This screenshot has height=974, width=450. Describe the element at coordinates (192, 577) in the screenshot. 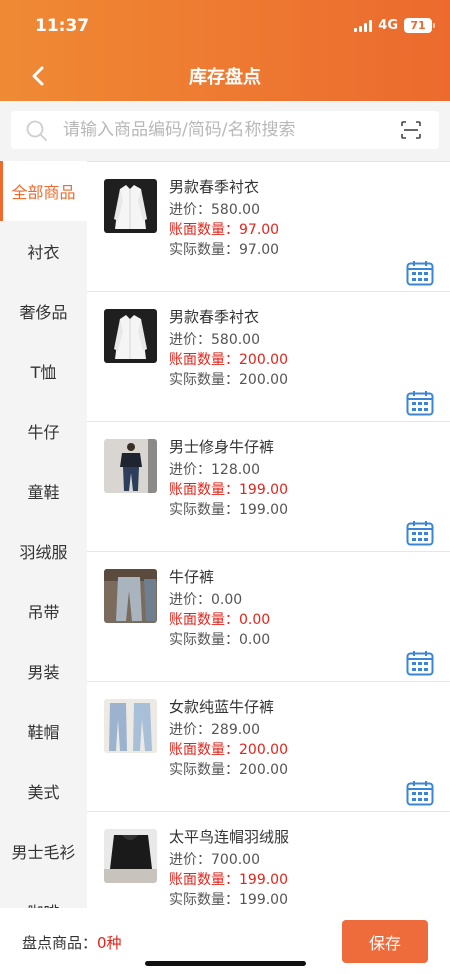

I see `product-name: 牛仔裤` at that location.